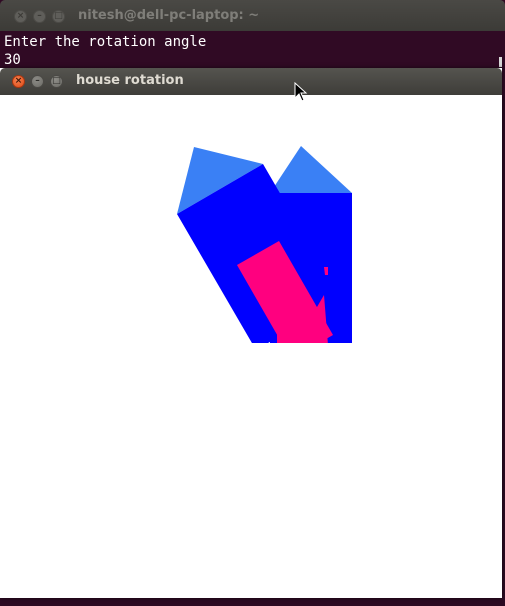  I want to click on house-close-button: ×, so click(18, 81).